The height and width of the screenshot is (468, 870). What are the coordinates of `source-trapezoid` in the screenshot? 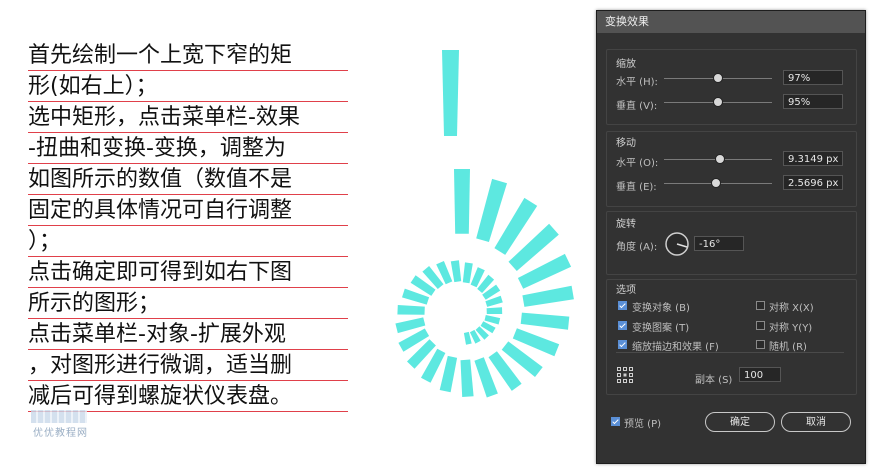 It's located at (450, 93).